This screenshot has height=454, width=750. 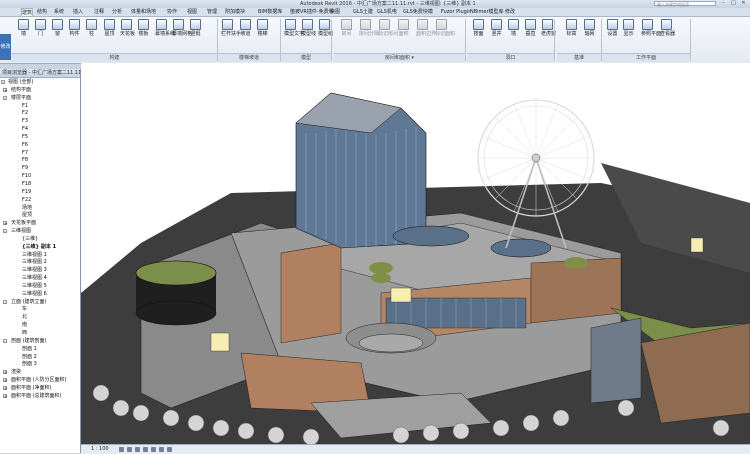 I want to click on ribbon-button-32: 参照平面, so click(x=651, y=28).